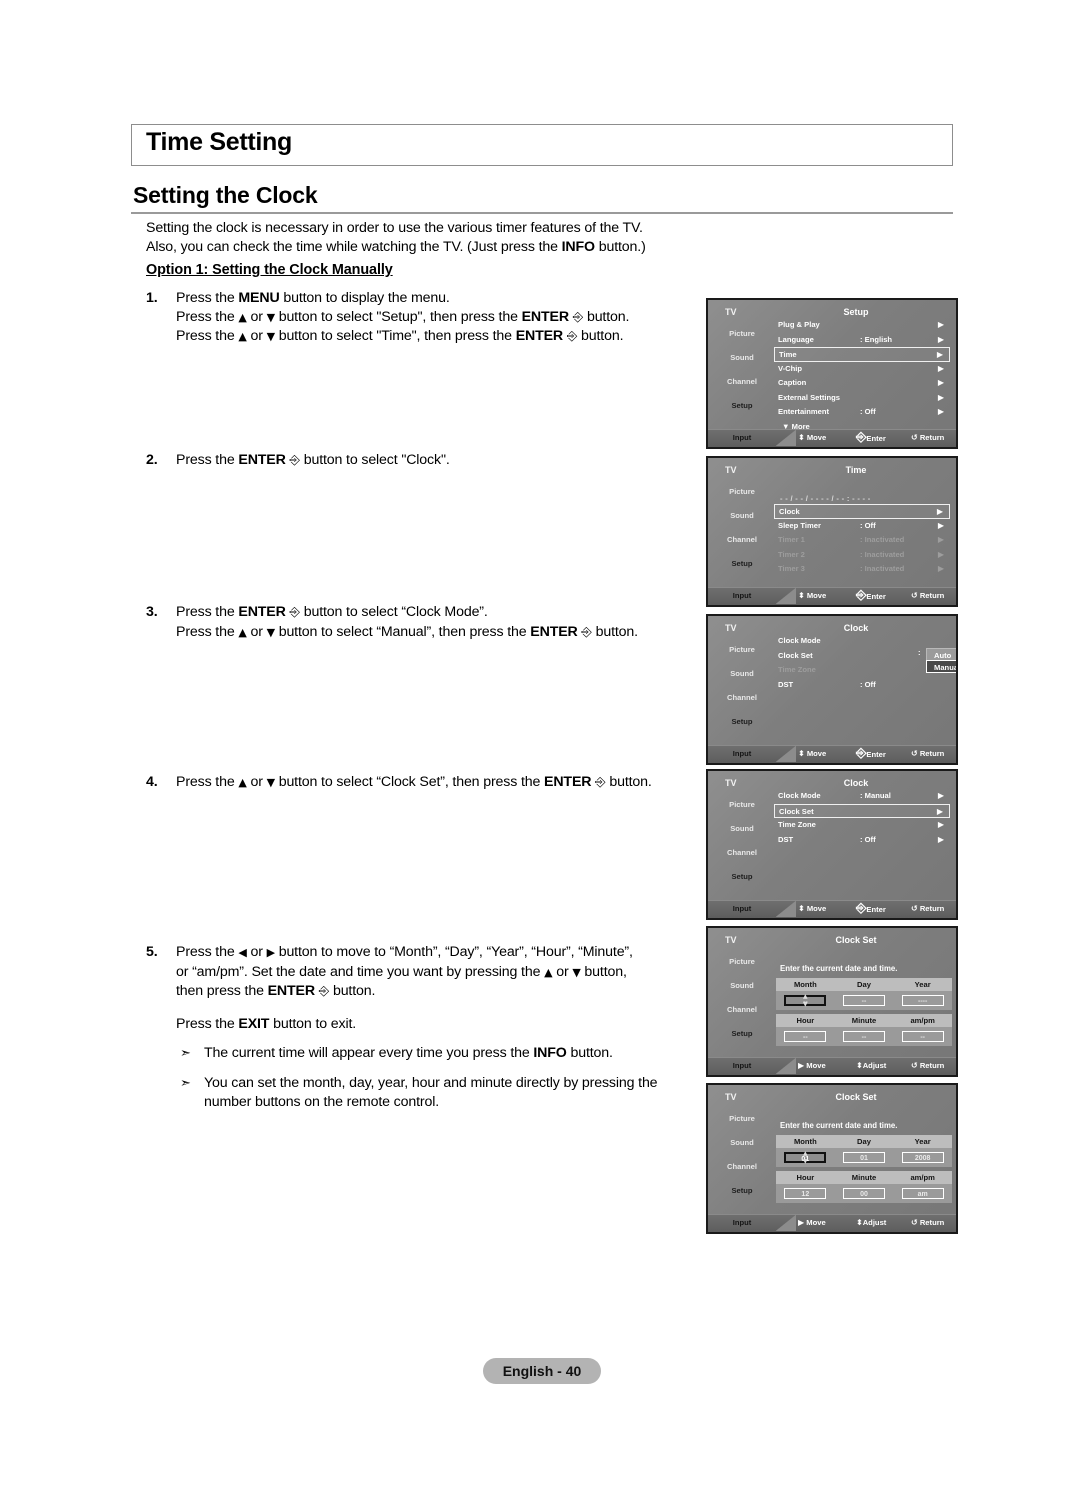 Image resolution: width=1080 pixels, height=1488 pixels. I want to click on hour-cell: 12, so click(805, 1193).